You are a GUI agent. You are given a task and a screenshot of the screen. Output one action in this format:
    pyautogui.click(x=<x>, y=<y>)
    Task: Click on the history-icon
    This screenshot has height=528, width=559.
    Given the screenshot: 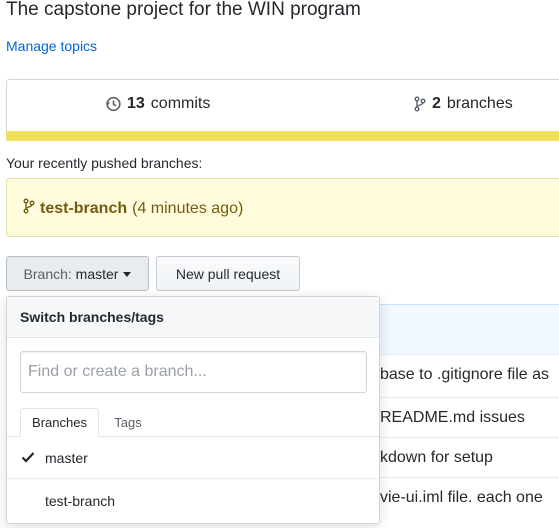 What is the action you would take?
    pyautogui.click(x=113, y=104)
    